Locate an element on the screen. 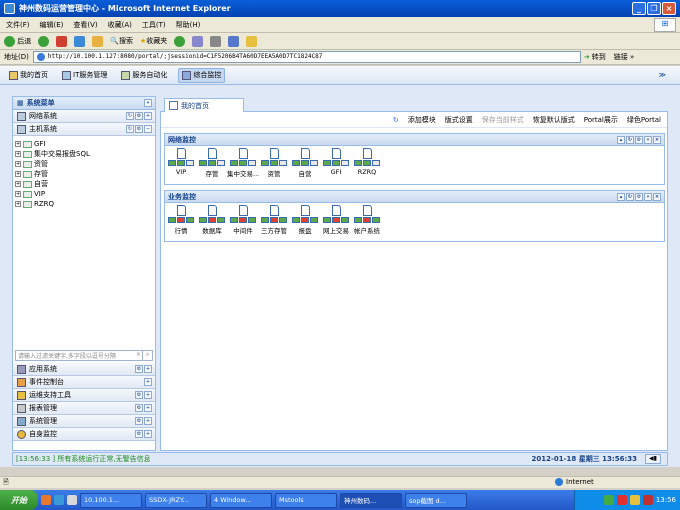 The height and width of the screenshot is (510, 680). go-button: ➔ 转到 is located at coordinates (595, 57).